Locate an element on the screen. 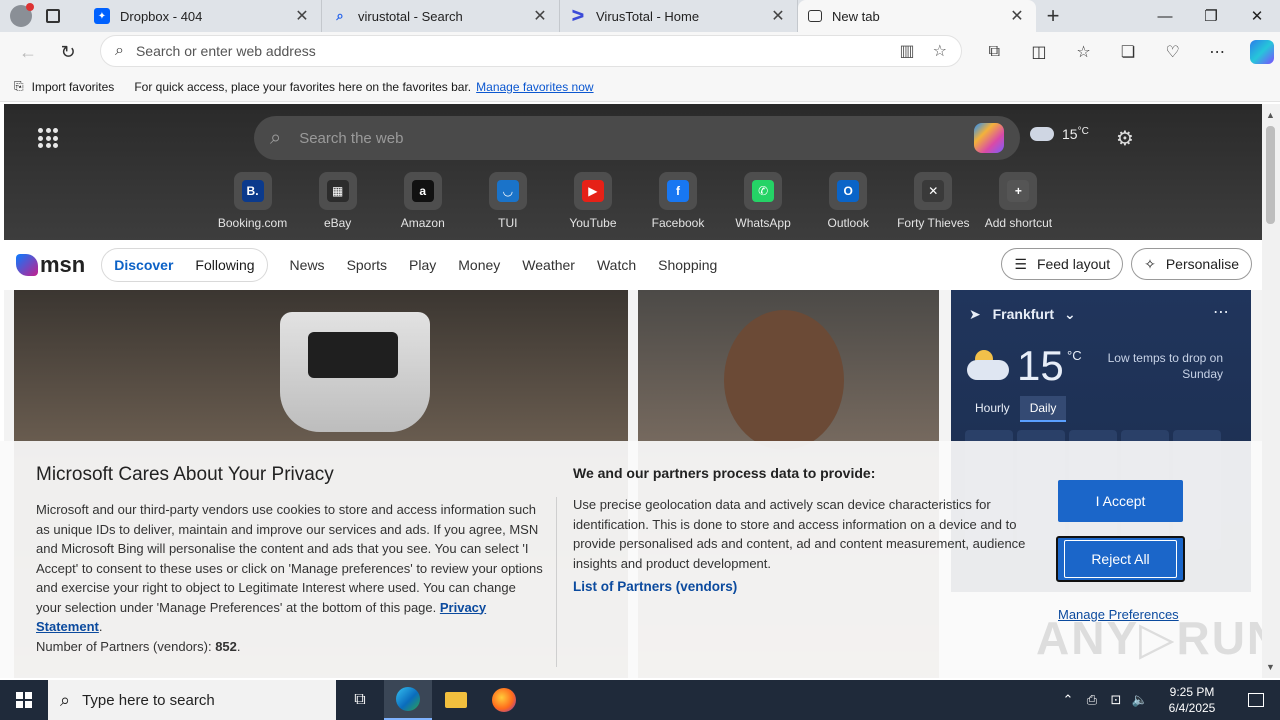 The height and width of the screenshot is (720, 1280). nav-watch: Watch is located at coordinates (616, 265).